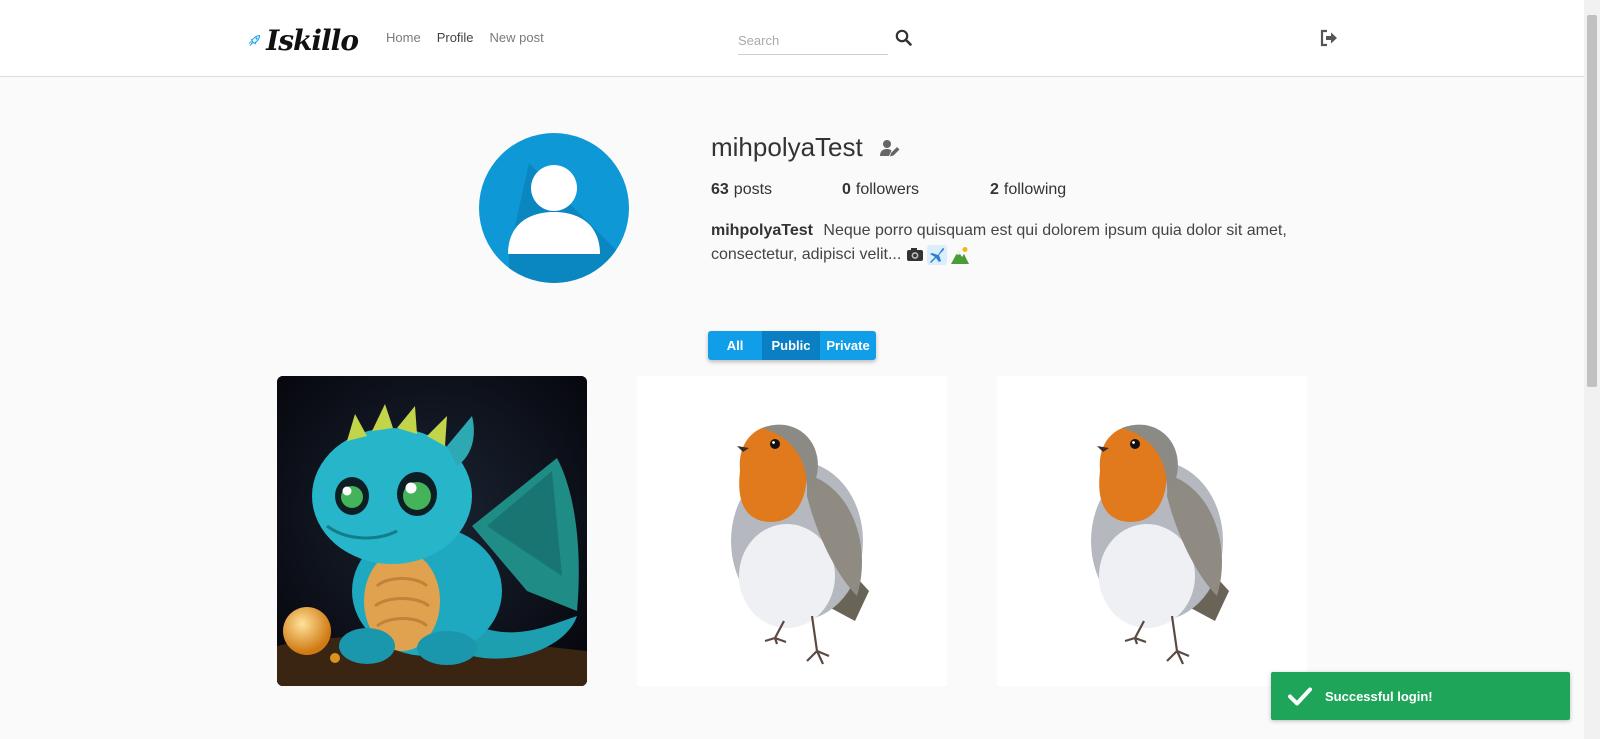 This screenshot has height=739, width=1600. Describe the element at coordinates (1300, 696) in the screenshot. I see `check-icon` at that location.